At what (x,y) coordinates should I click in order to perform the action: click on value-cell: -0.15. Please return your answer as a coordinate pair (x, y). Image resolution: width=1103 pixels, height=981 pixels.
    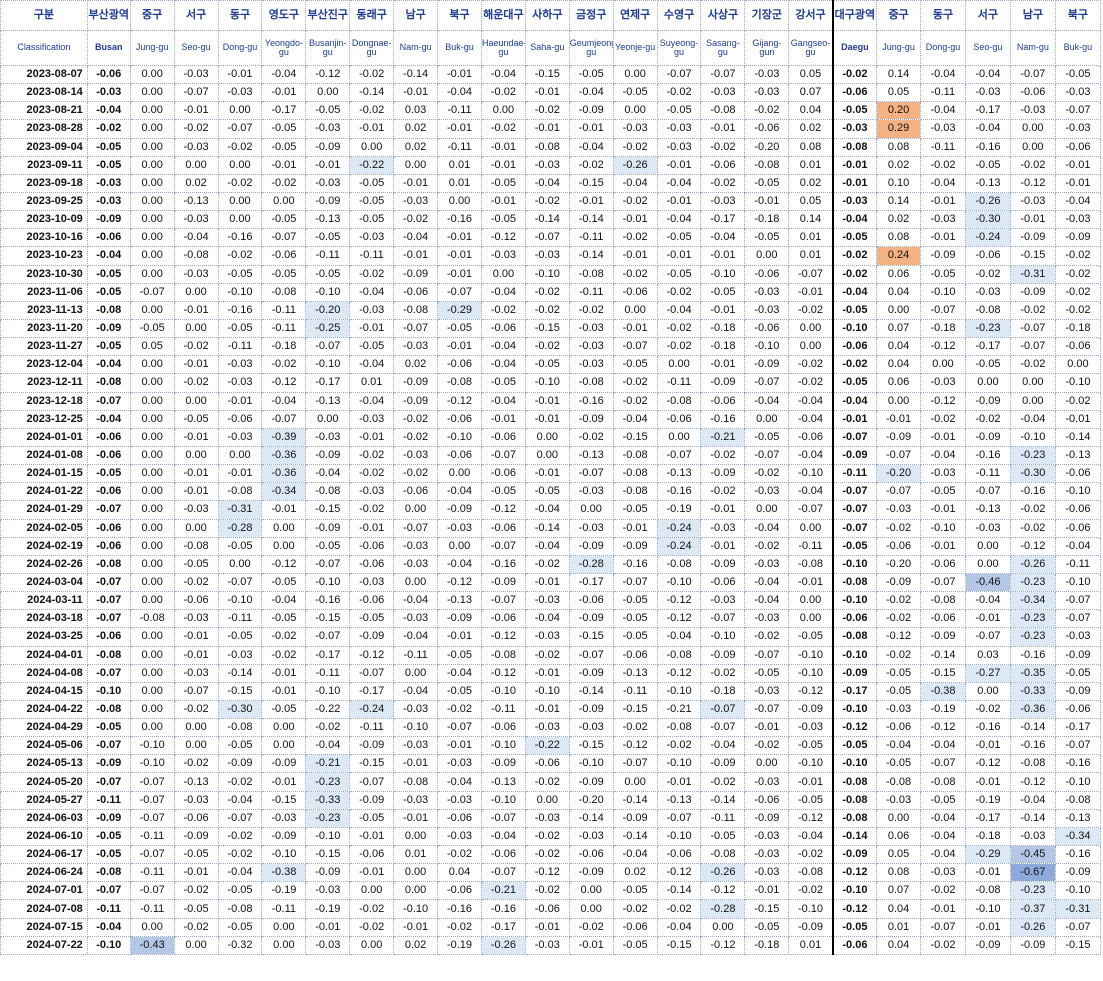
    Looking at the image, I should click on (943, 673).